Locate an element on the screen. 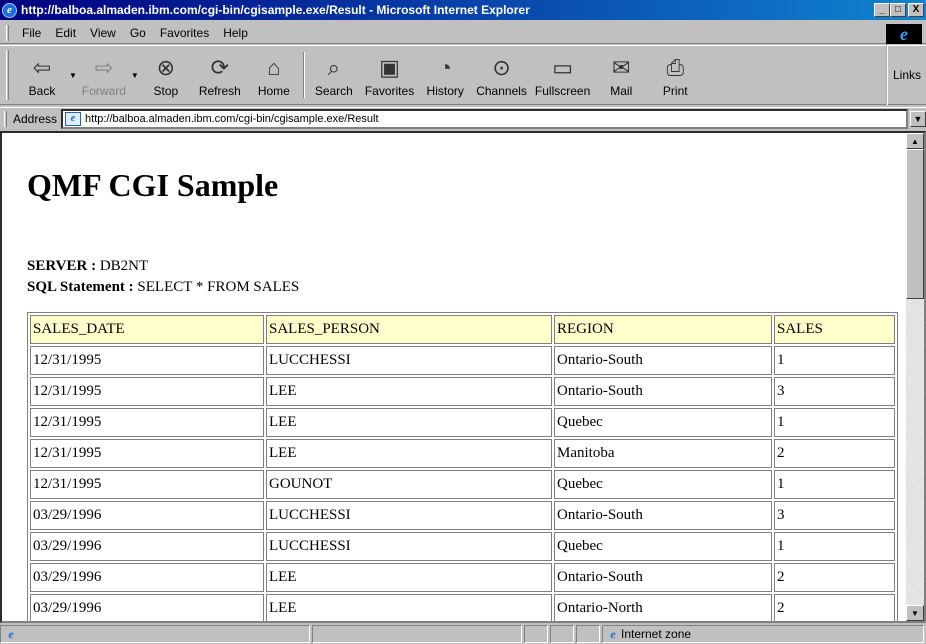  print-button: ⎙ Print is located at coordinates (675, 75).